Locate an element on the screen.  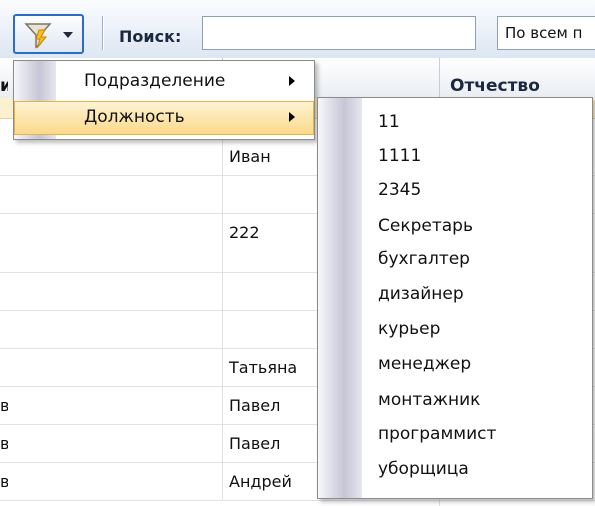
submenu-item-position: дизайнер is located at coordinates (455, 293).